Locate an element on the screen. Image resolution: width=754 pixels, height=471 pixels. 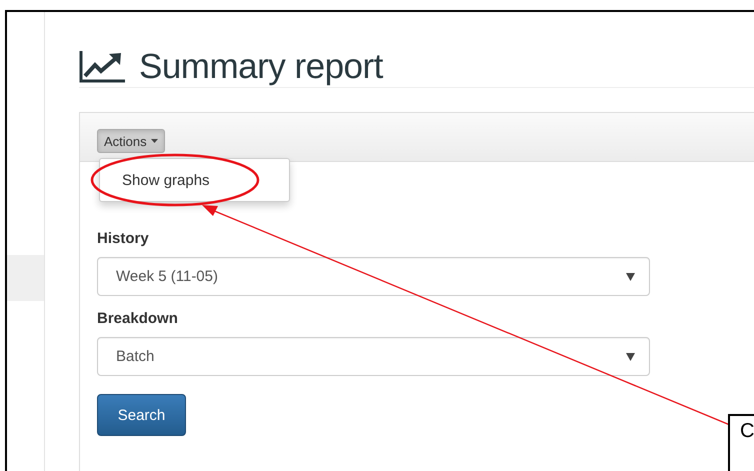
sidebar-item is located at coordinates (25, 278).